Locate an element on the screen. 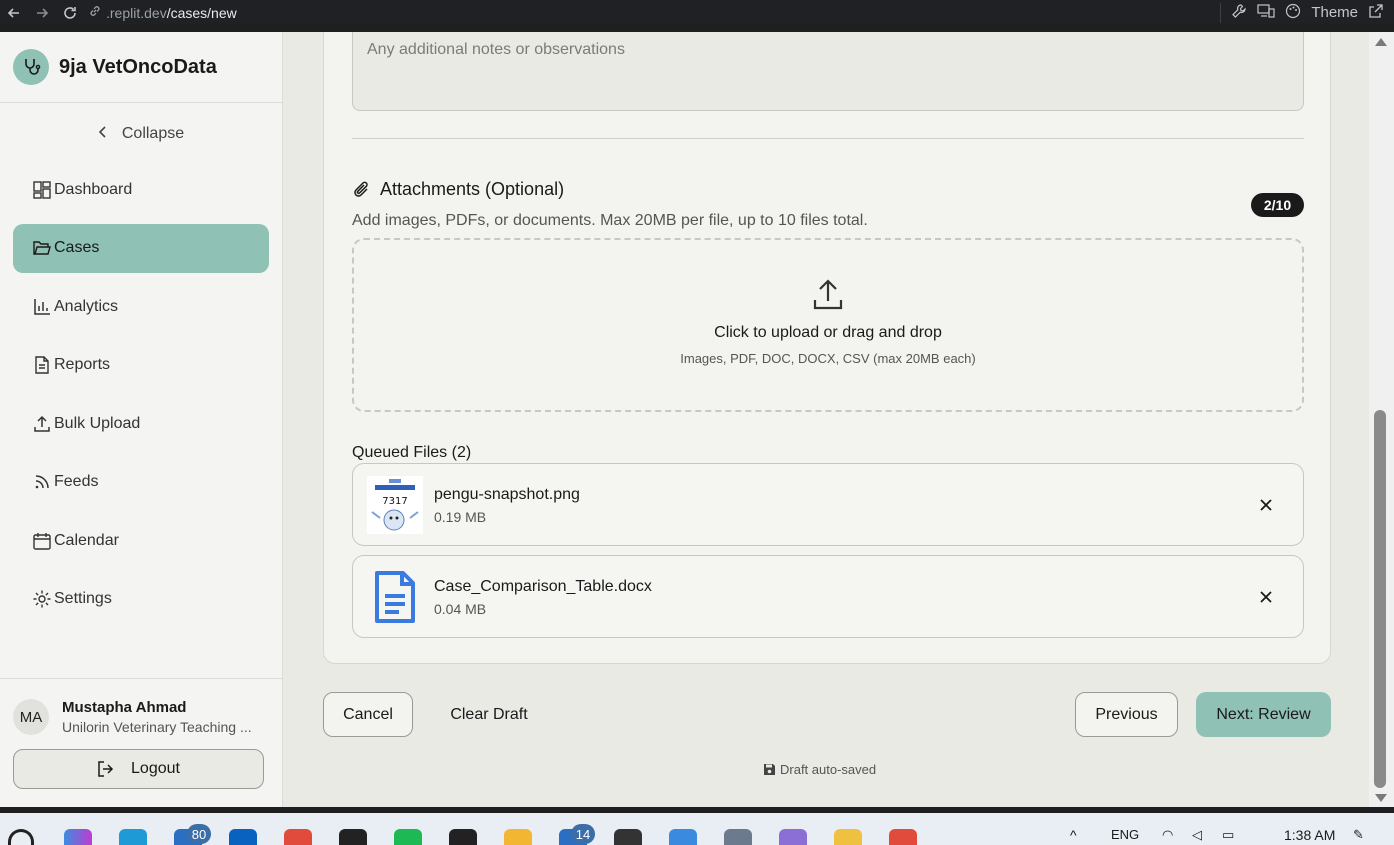  url-path: /cases/new is located at coordinates (201, 12).